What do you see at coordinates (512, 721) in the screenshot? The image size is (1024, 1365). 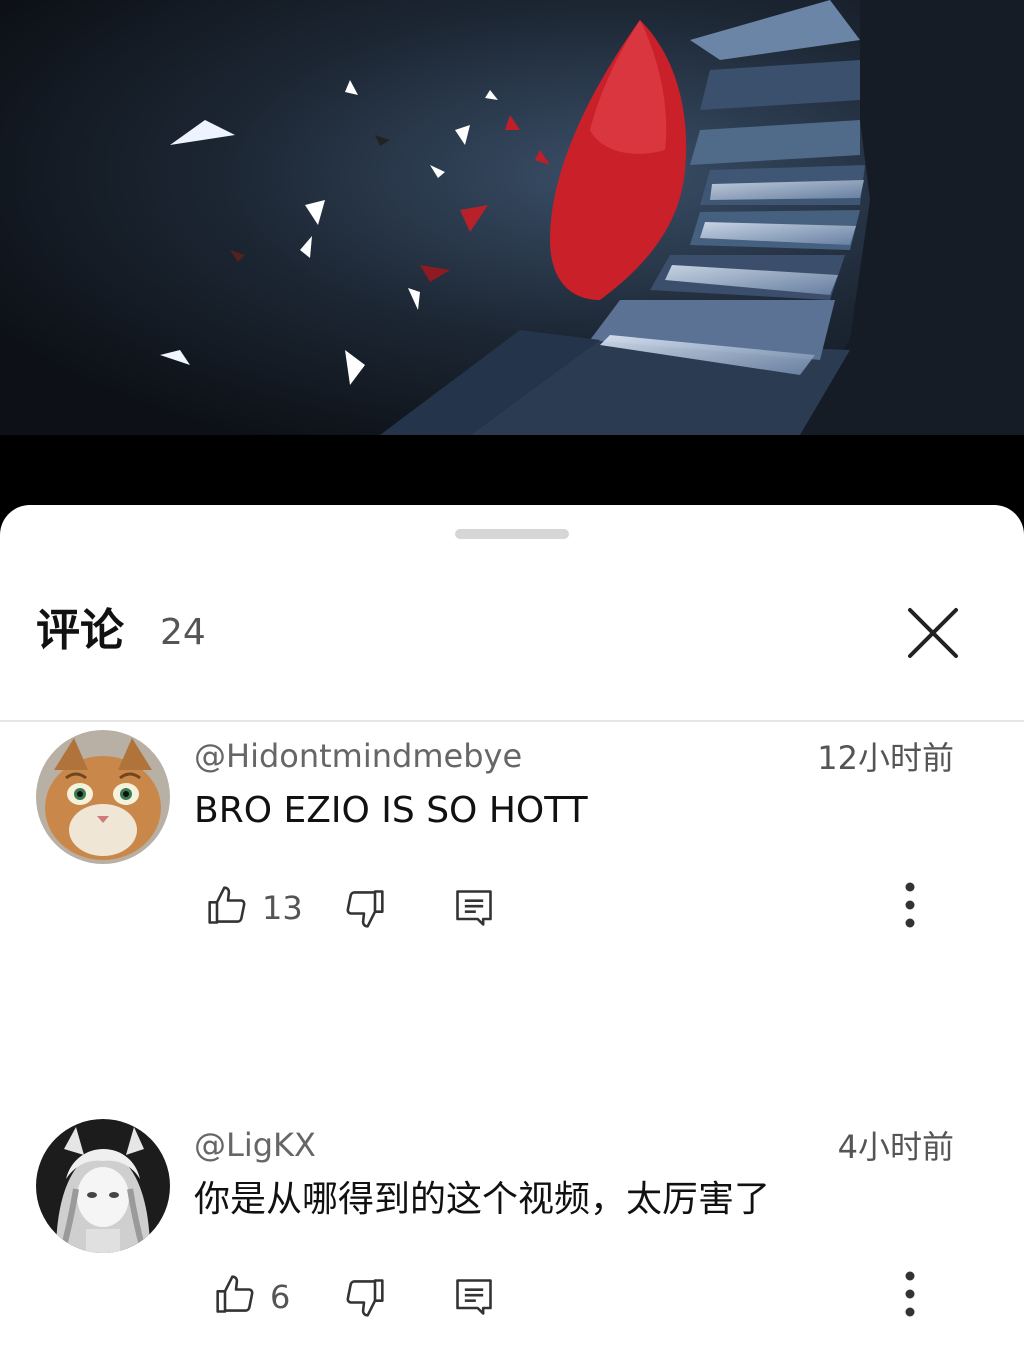 I see `header-divider` at bounding box center [512, 721].